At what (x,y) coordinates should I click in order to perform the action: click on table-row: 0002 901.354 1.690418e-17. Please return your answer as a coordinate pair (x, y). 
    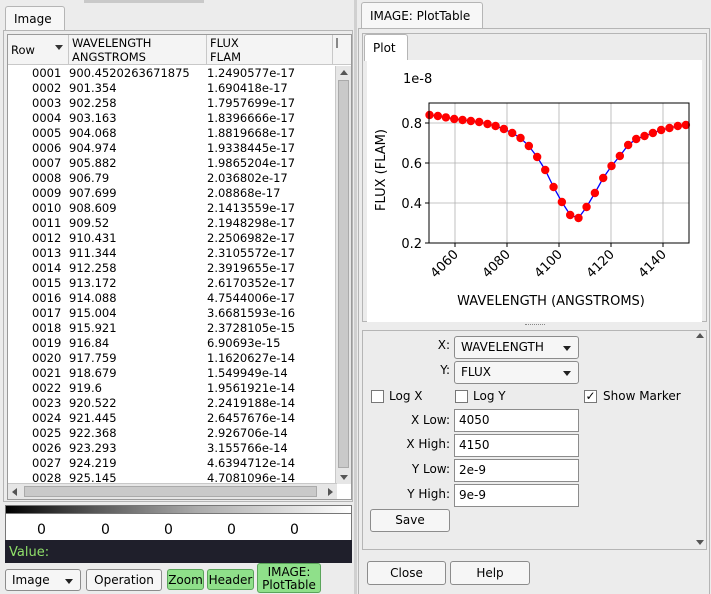
    Looking at the image, I should click on (170, 88).